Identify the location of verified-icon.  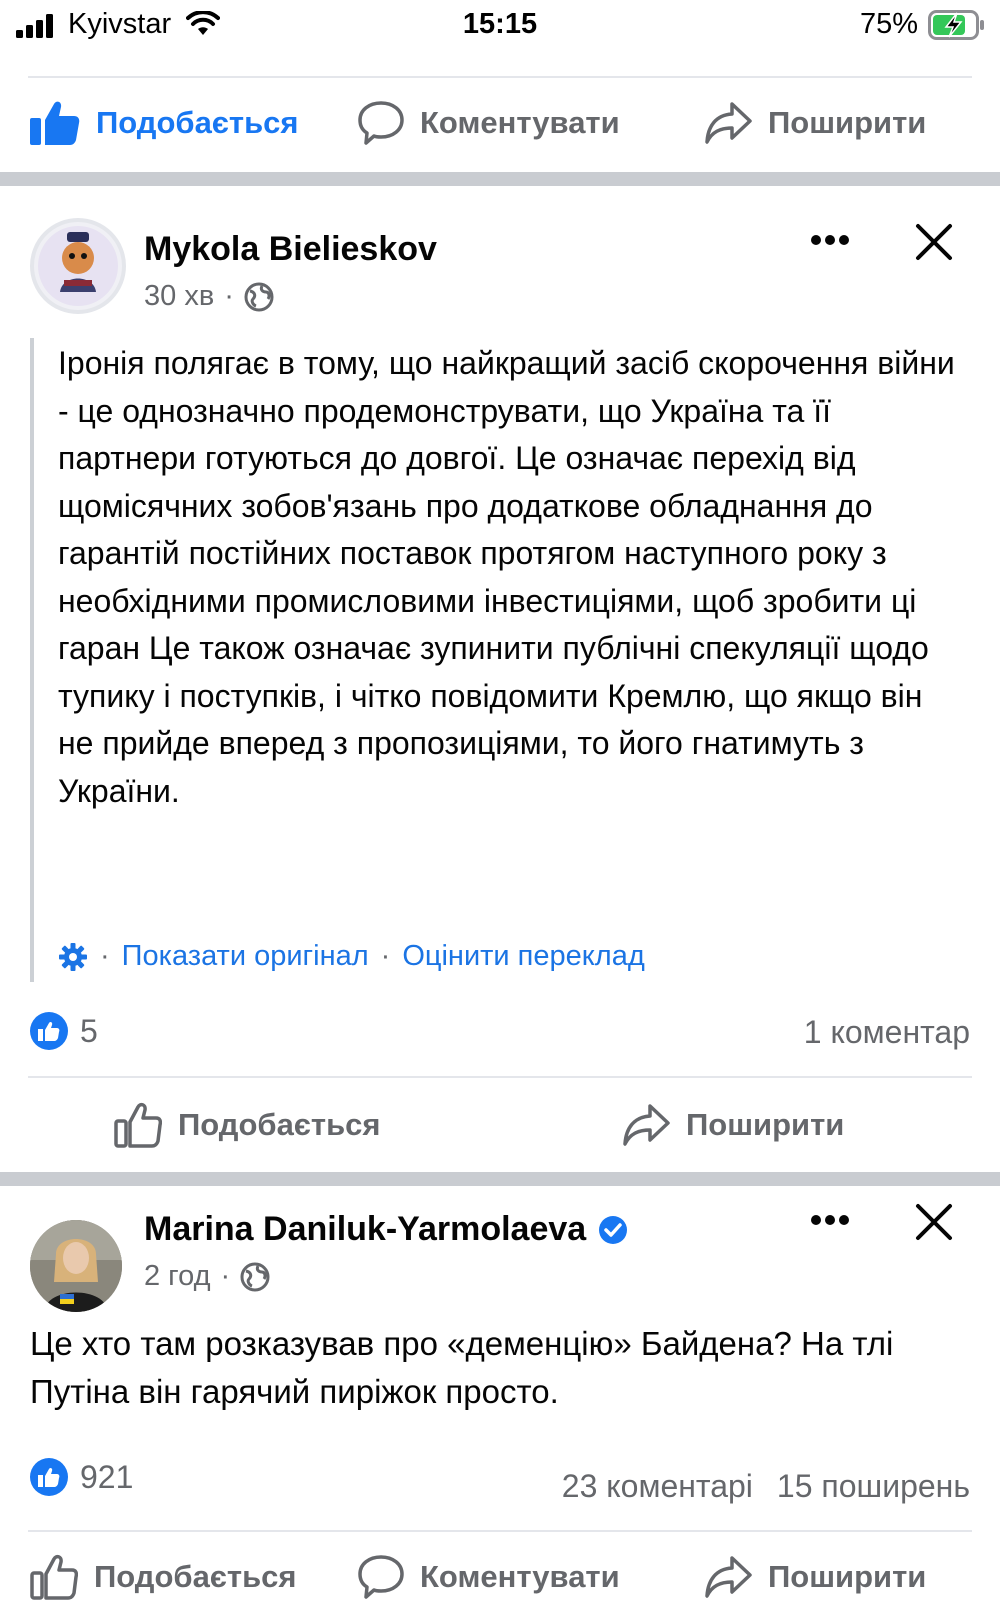
(613, 1229).